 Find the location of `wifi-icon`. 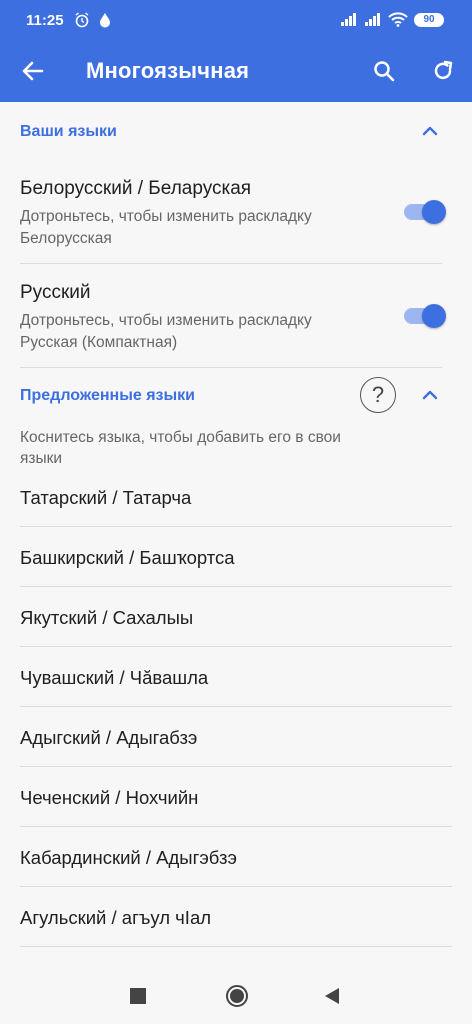

wifi-icon is located at coordinates (398, 19).